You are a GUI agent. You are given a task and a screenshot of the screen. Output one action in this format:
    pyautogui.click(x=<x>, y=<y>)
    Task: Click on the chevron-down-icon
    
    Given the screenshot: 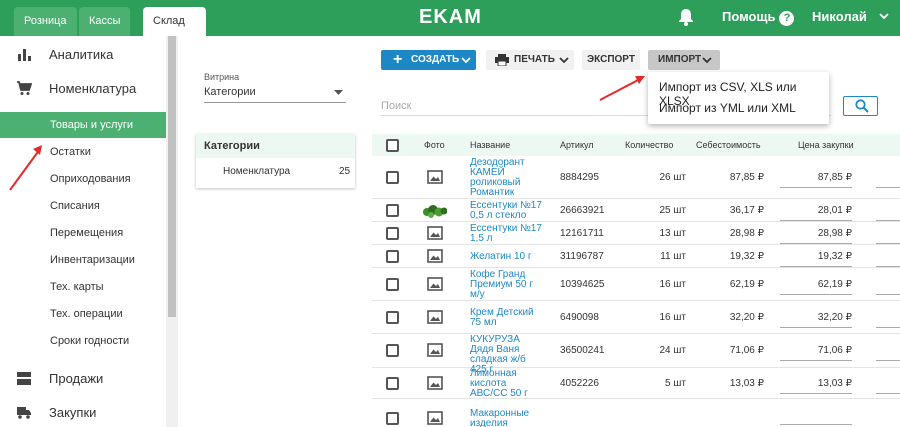 What is the action you would take?
    pyautogui.click(x=564, y=60)
    